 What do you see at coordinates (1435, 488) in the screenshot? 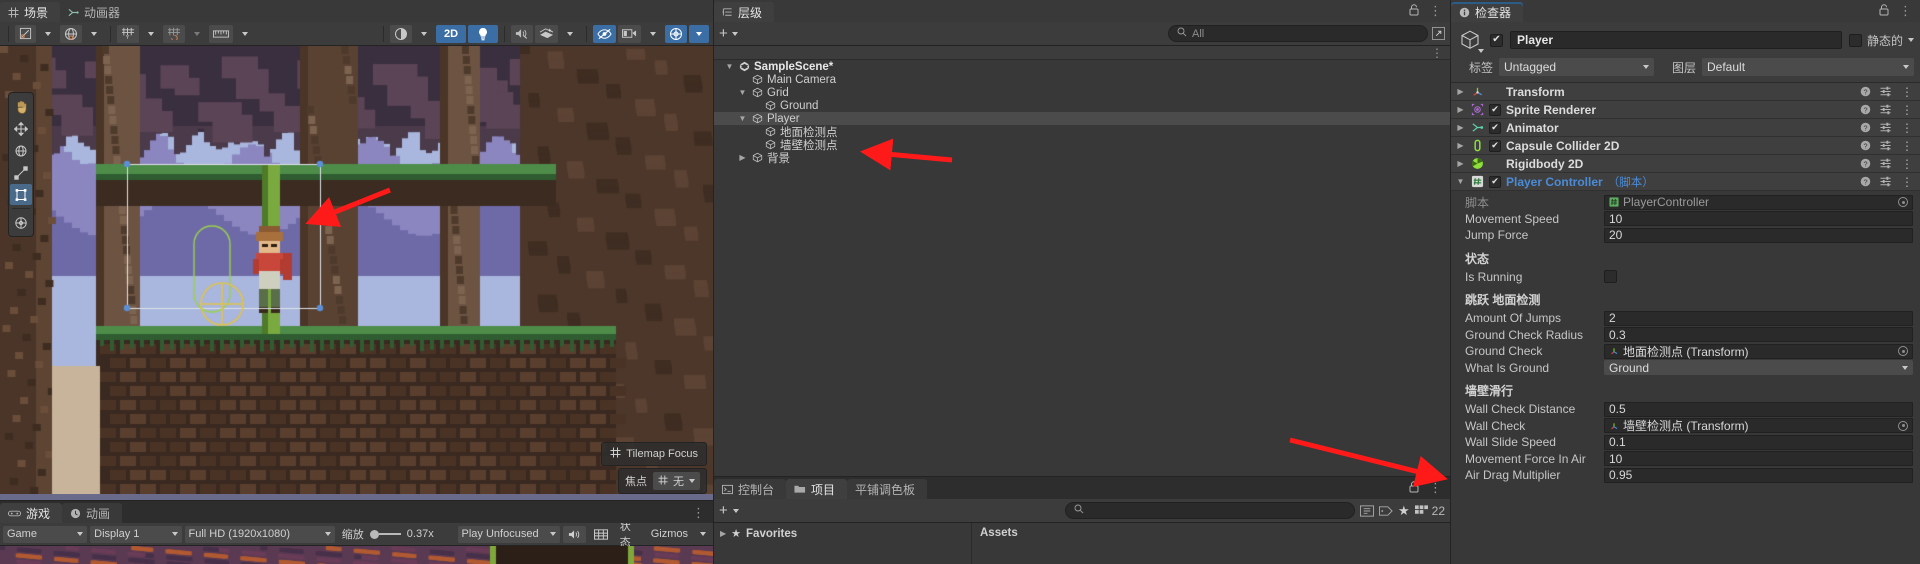
I see `project-kebab-menu-icon: ⋮` at bounding box center [1435, 488].